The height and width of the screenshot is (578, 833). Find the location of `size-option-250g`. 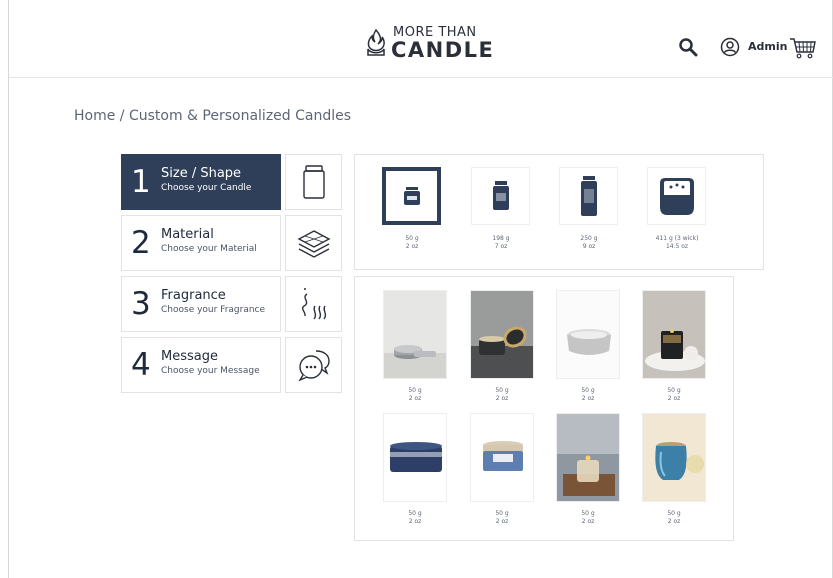

size-option-250g is located at coordinates (588, 196).